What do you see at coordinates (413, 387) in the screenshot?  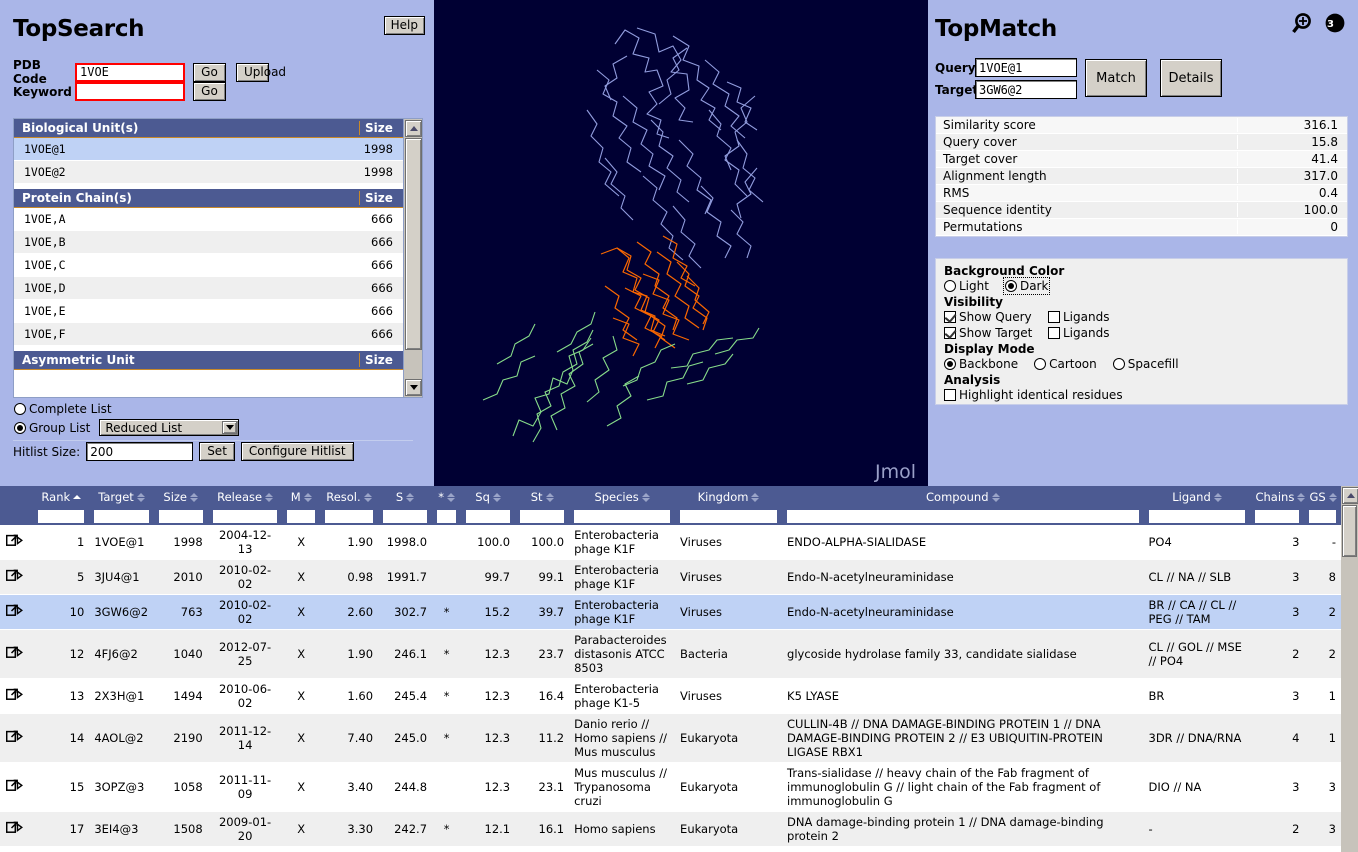 I see `scroll-down-button` at bounding box center [413, 387].